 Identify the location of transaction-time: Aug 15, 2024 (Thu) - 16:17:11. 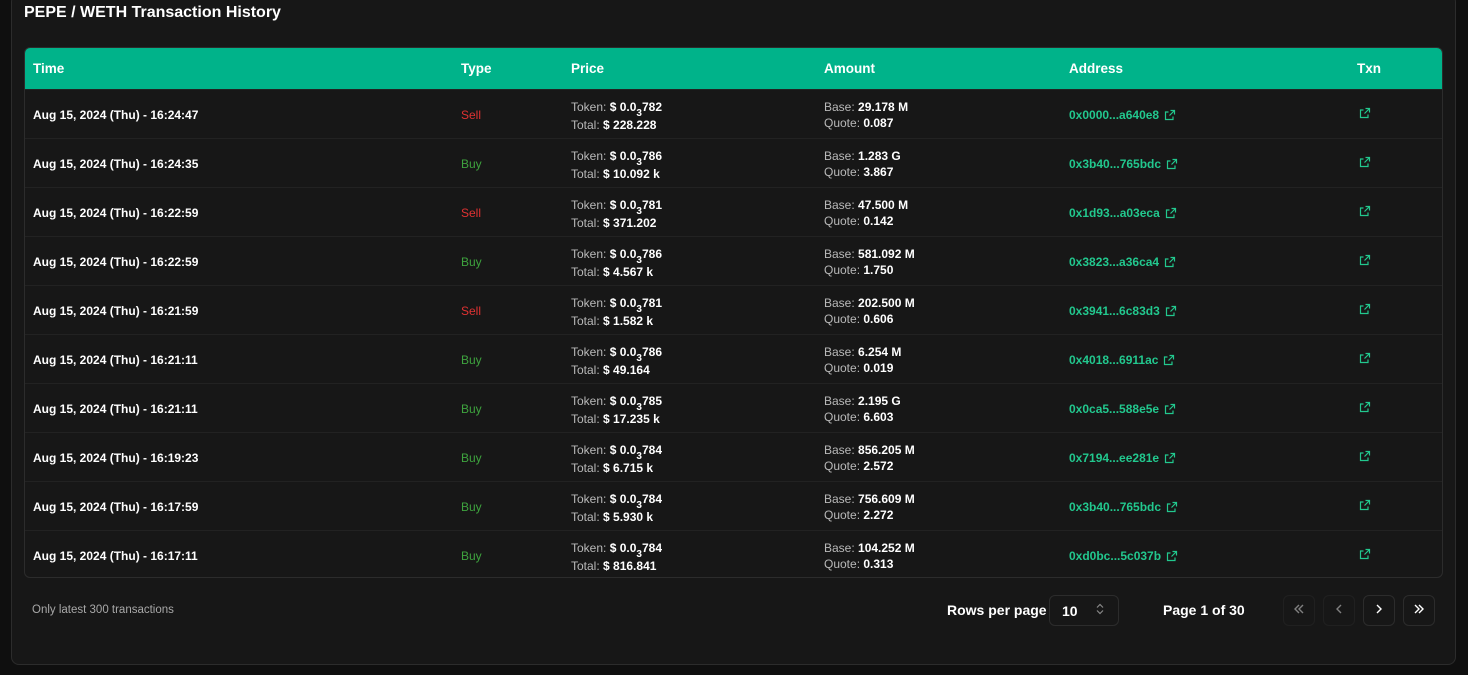
(115, 556).